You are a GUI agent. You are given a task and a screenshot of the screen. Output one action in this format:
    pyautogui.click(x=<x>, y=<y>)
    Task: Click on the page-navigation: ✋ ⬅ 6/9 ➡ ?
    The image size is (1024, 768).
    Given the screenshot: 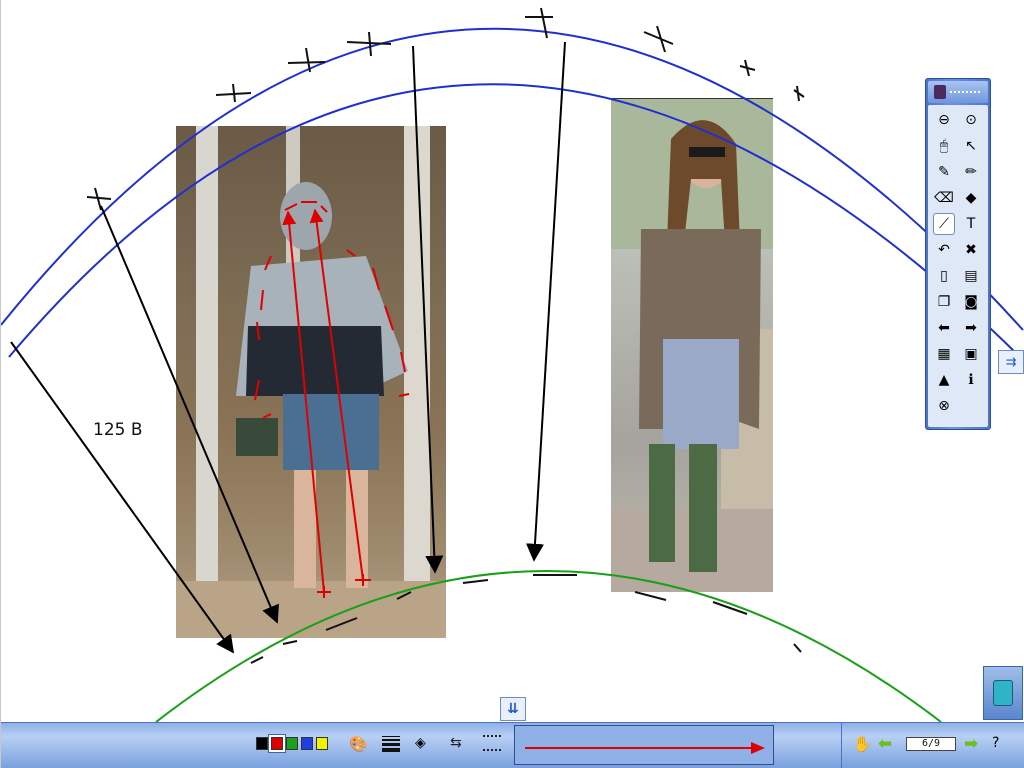 What is the action you would take?
    pyautogui.click(x=932, y=745)
    